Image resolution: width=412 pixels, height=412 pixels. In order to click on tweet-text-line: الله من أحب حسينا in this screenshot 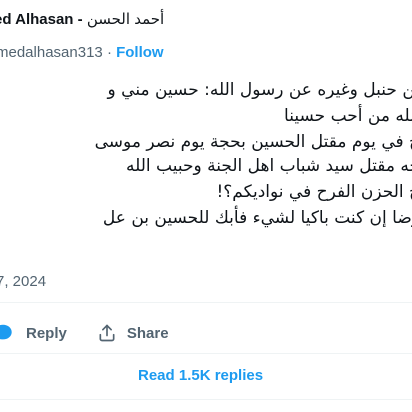, I will do `click(348, 116)`.